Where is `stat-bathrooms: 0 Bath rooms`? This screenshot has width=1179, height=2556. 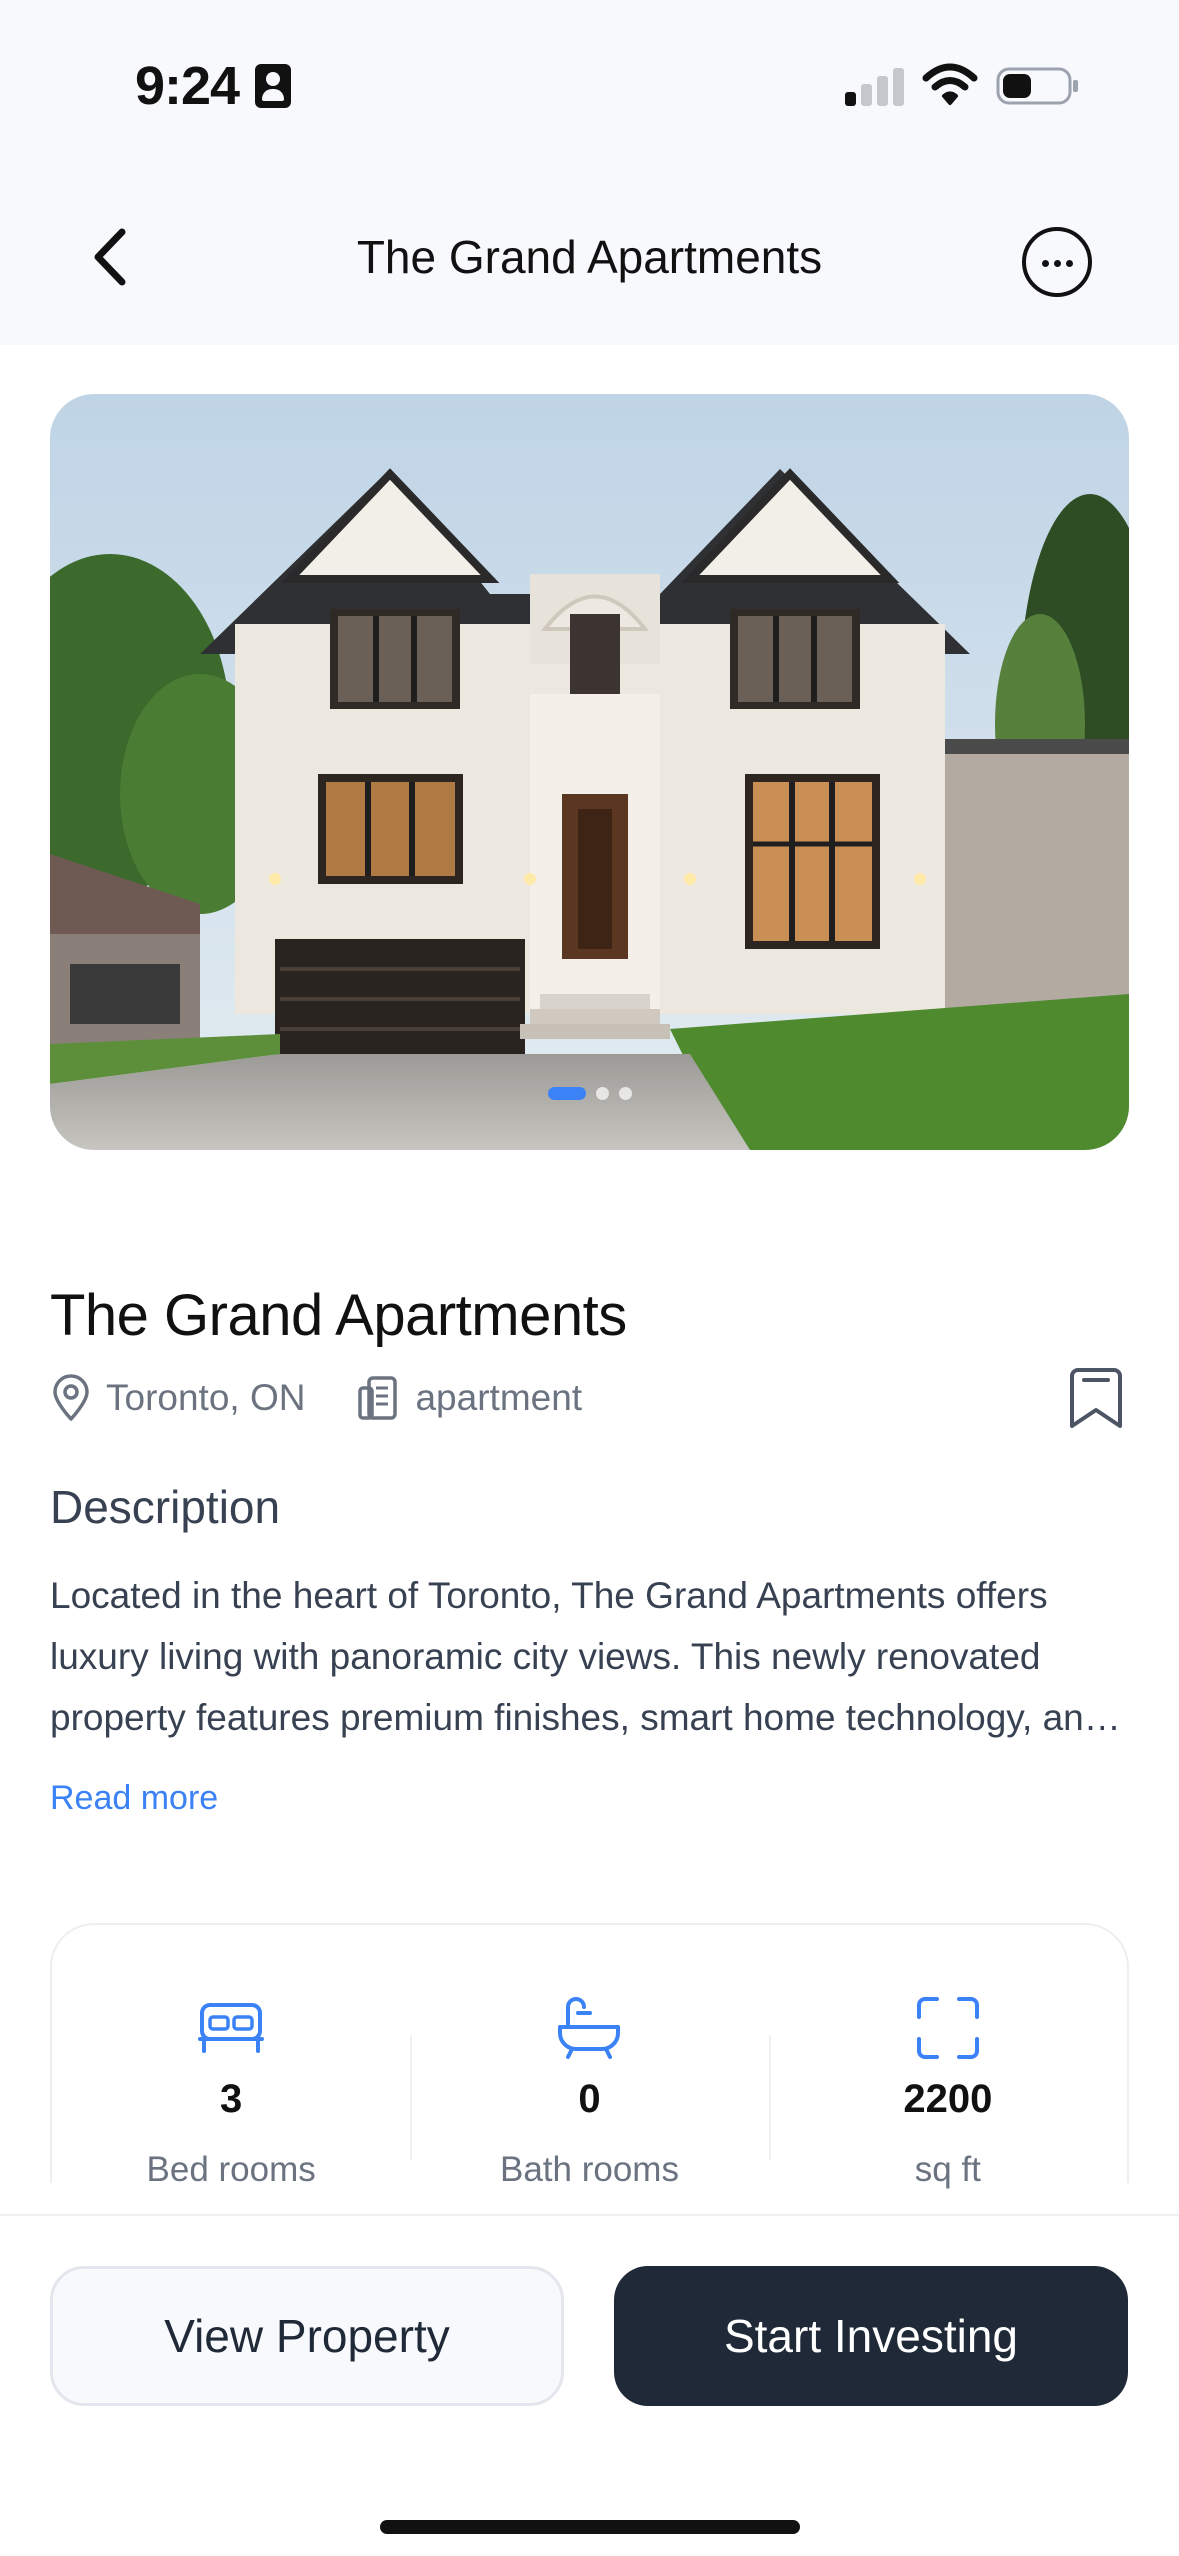 stat-bathrooms: 0 Bath rooms is located at coordinates (589, 2057).